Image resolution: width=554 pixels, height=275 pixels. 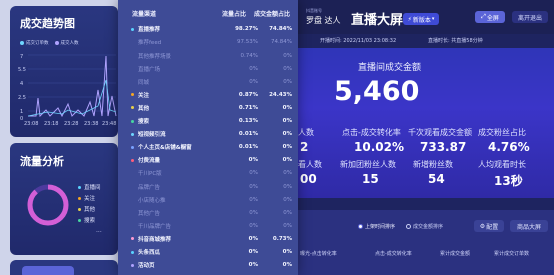 I want to click on account-small: 抖音账号, so click(x=314, y=10).